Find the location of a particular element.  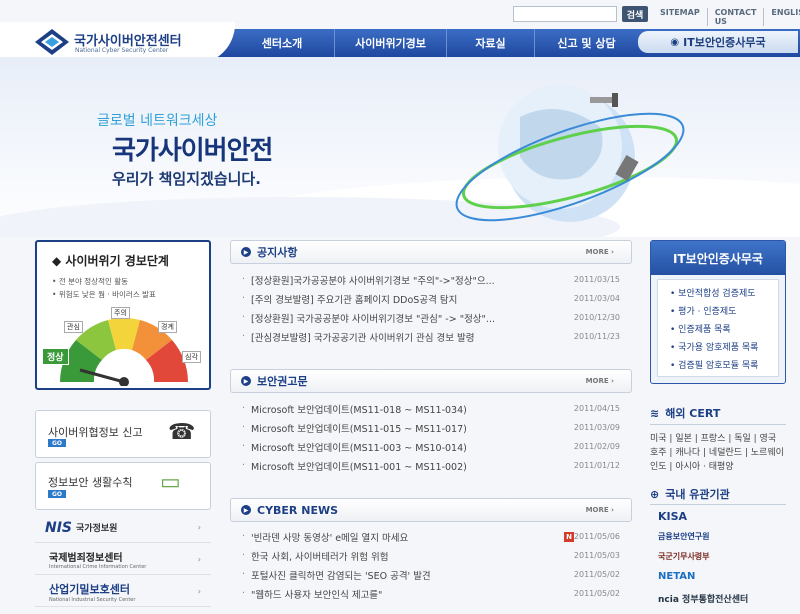

layers-icon: ≋ is located at coordinates (655, 413).